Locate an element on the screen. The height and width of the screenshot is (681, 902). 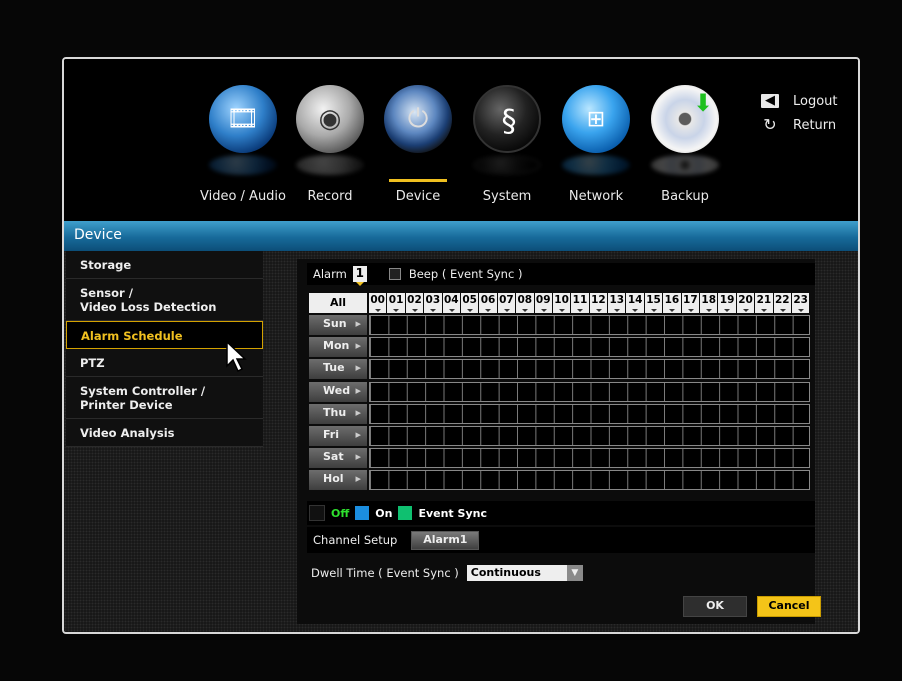
hour-header-cell: 03 is located at coordinates (433, 303).